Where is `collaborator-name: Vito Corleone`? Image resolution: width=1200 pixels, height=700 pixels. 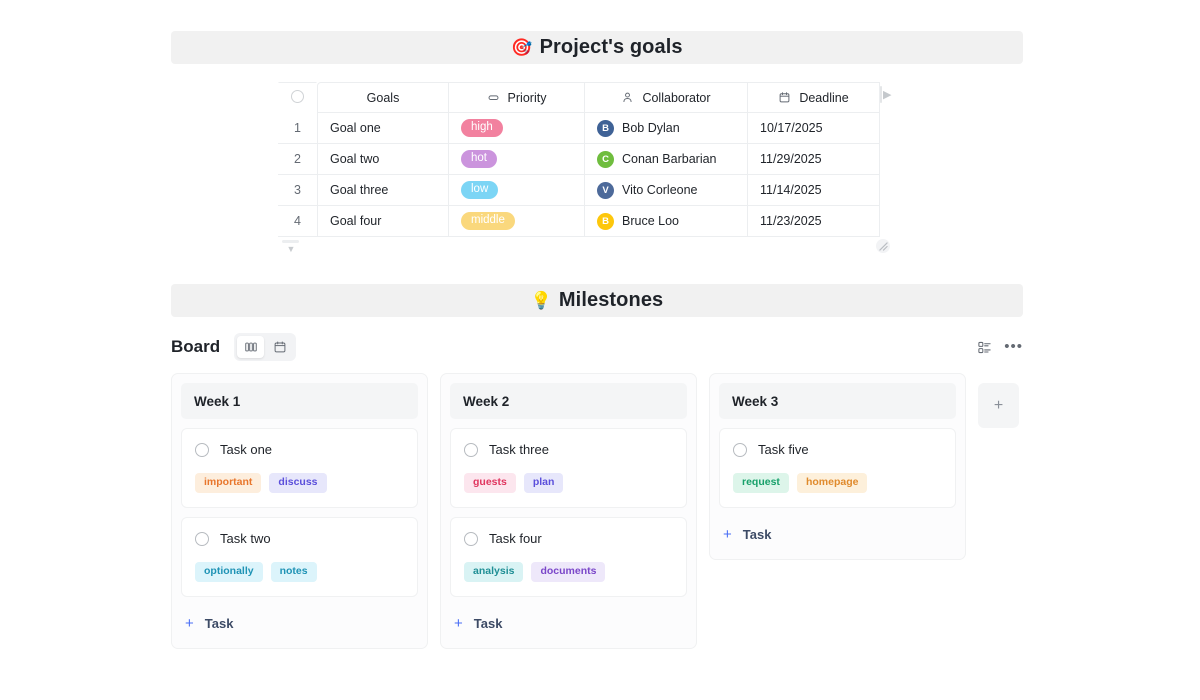 collaborator-name: Vito Corleone is located at coordinates (660, 190).